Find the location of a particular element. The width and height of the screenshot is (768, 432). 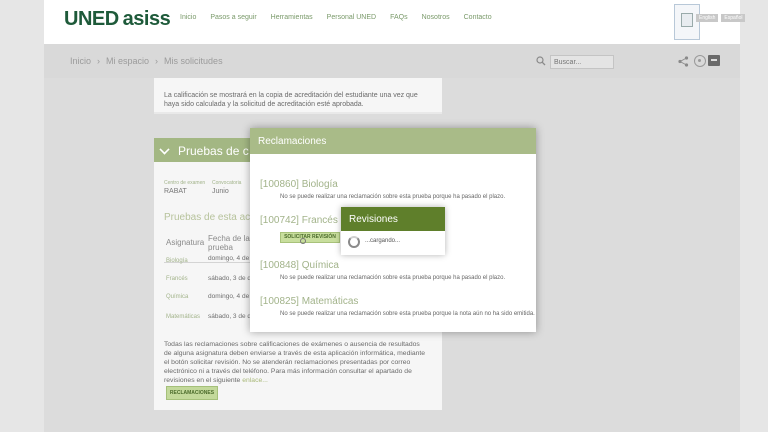

nav-faqs: FAQs is located at coordinates (399, 17).